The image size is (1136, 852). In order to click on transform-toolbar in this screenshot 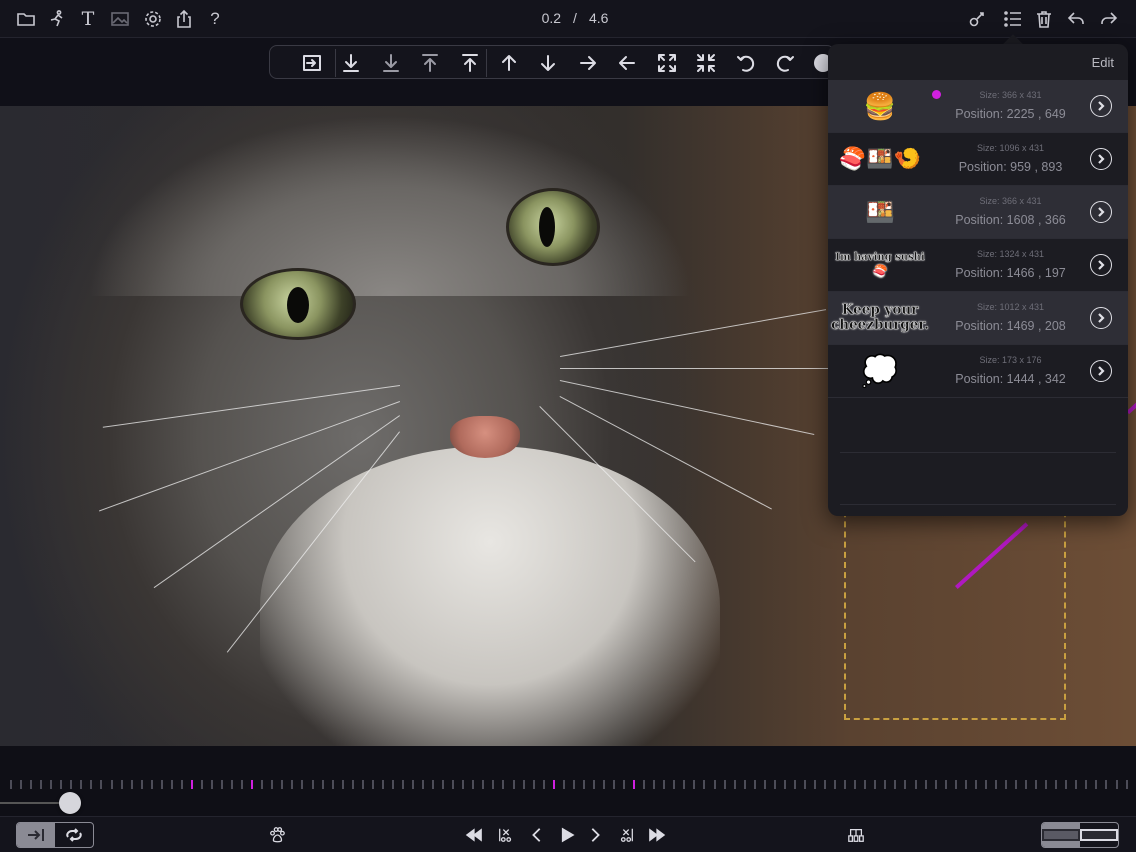, I will do `click(552, 62)`.